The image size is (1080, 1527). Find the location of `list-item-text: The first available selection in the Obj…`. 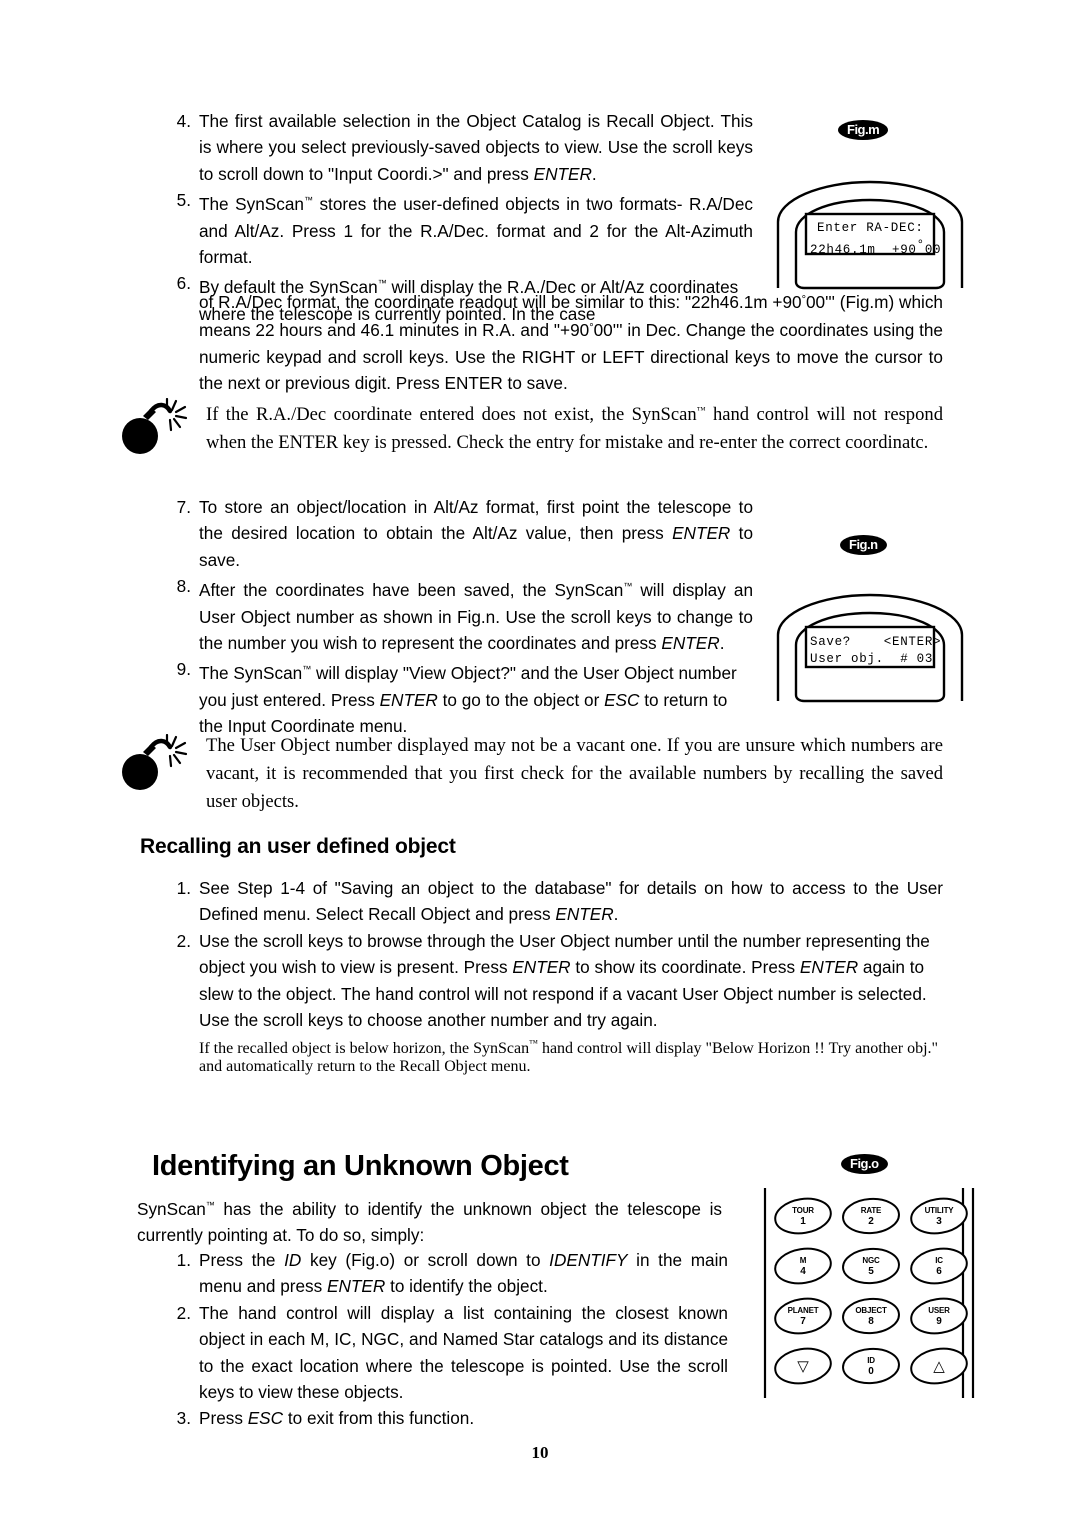

list-item-text: The first available selection in the Obj… is located at coordinates (476, 147).